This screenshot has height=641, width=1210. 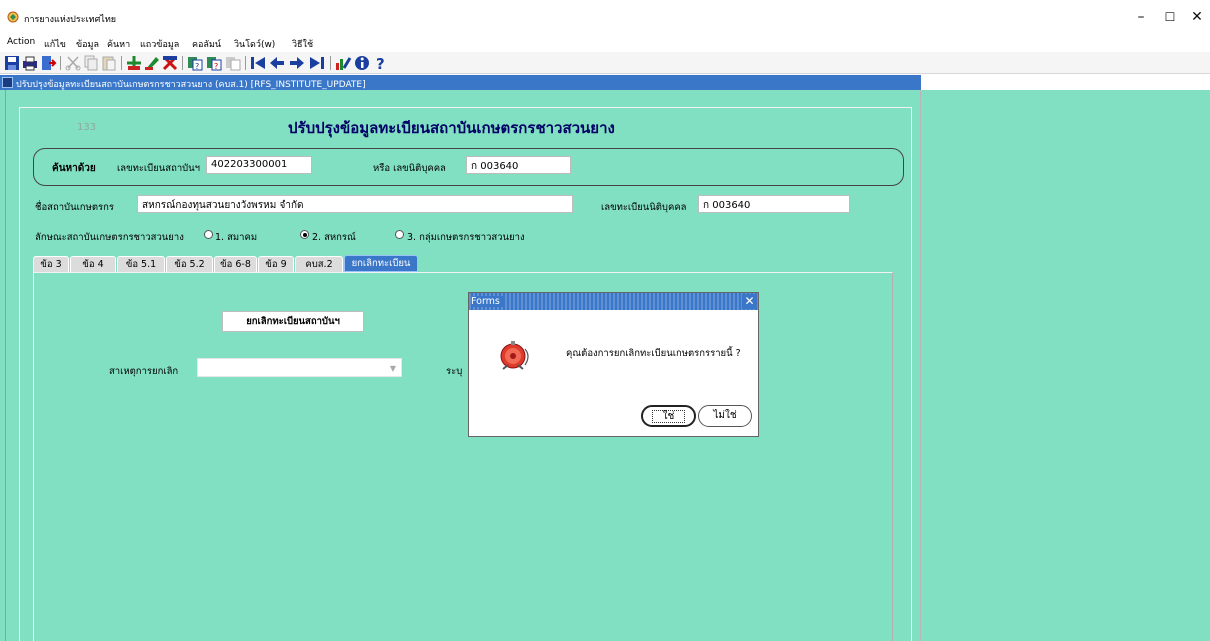 I want to click on dialog-title: Forms, so click(x=487, y=301).